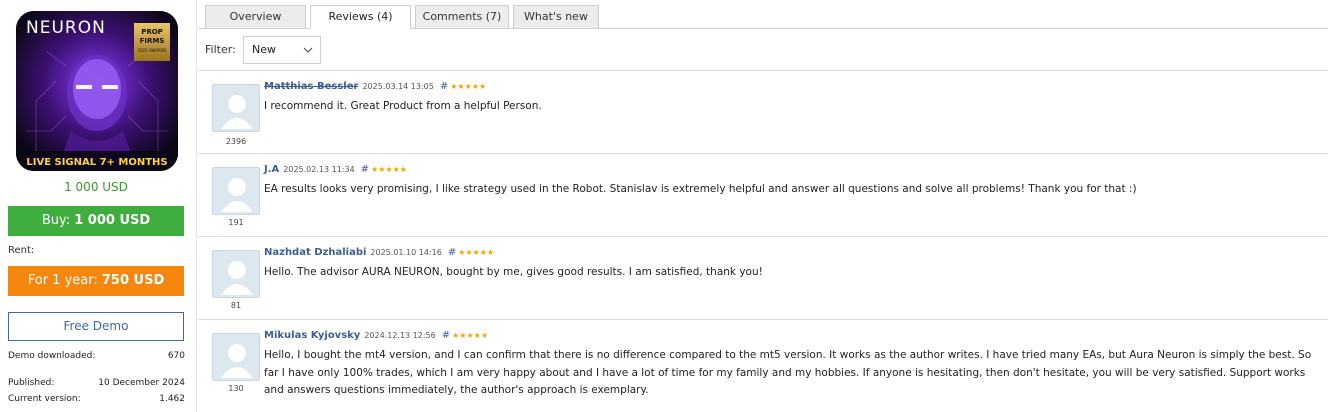 This screenshot has height=412, width=1328. I want to click on published-row: Published: 10 December 2024, so click(96, 383).